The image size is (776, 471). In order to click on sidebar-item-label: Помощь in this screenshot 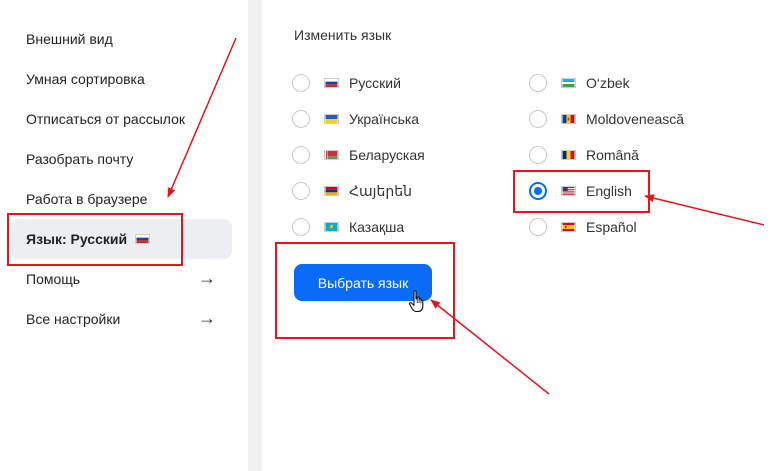, I will do `click(53, 279)`.